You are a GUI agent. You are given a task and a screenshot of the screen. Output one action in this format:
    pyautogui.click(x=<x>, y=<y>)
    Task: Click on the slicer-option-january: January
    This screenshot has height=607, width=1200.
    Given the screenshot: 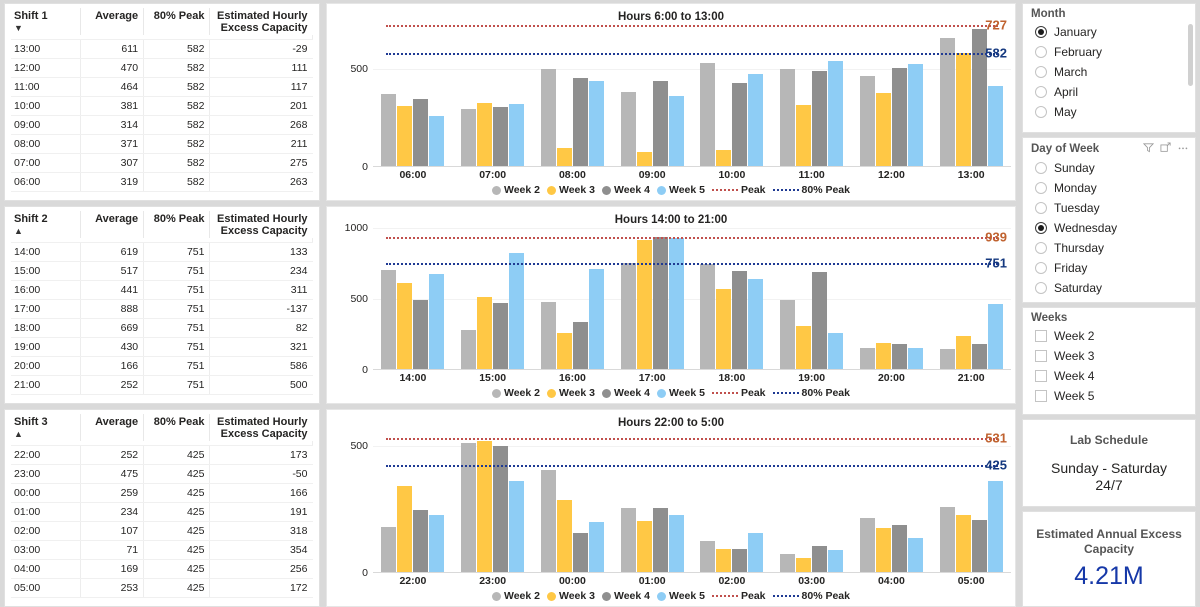 What is the action you would take?
    pyautogui.click(x=1110, y=32)
    